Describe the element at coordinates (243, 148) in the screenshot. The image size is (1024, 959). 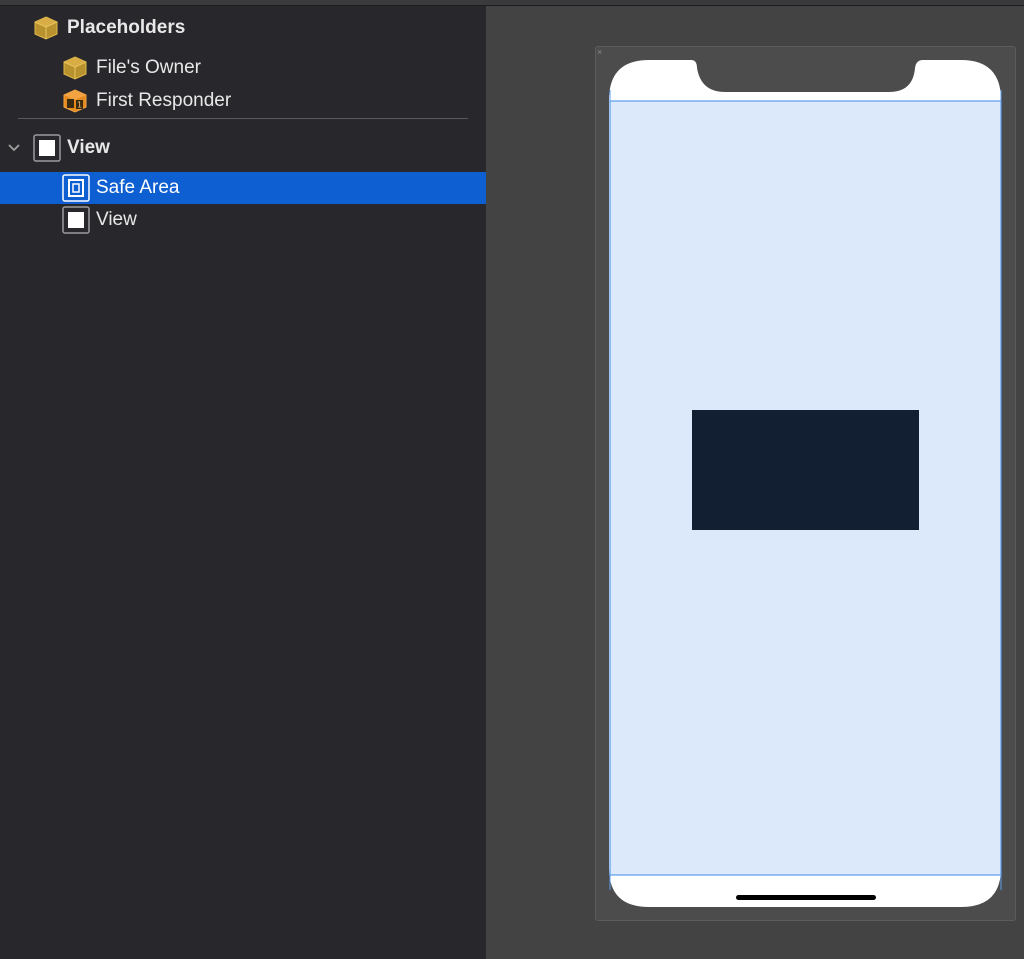
I see `outline-item-view: View` at that location.